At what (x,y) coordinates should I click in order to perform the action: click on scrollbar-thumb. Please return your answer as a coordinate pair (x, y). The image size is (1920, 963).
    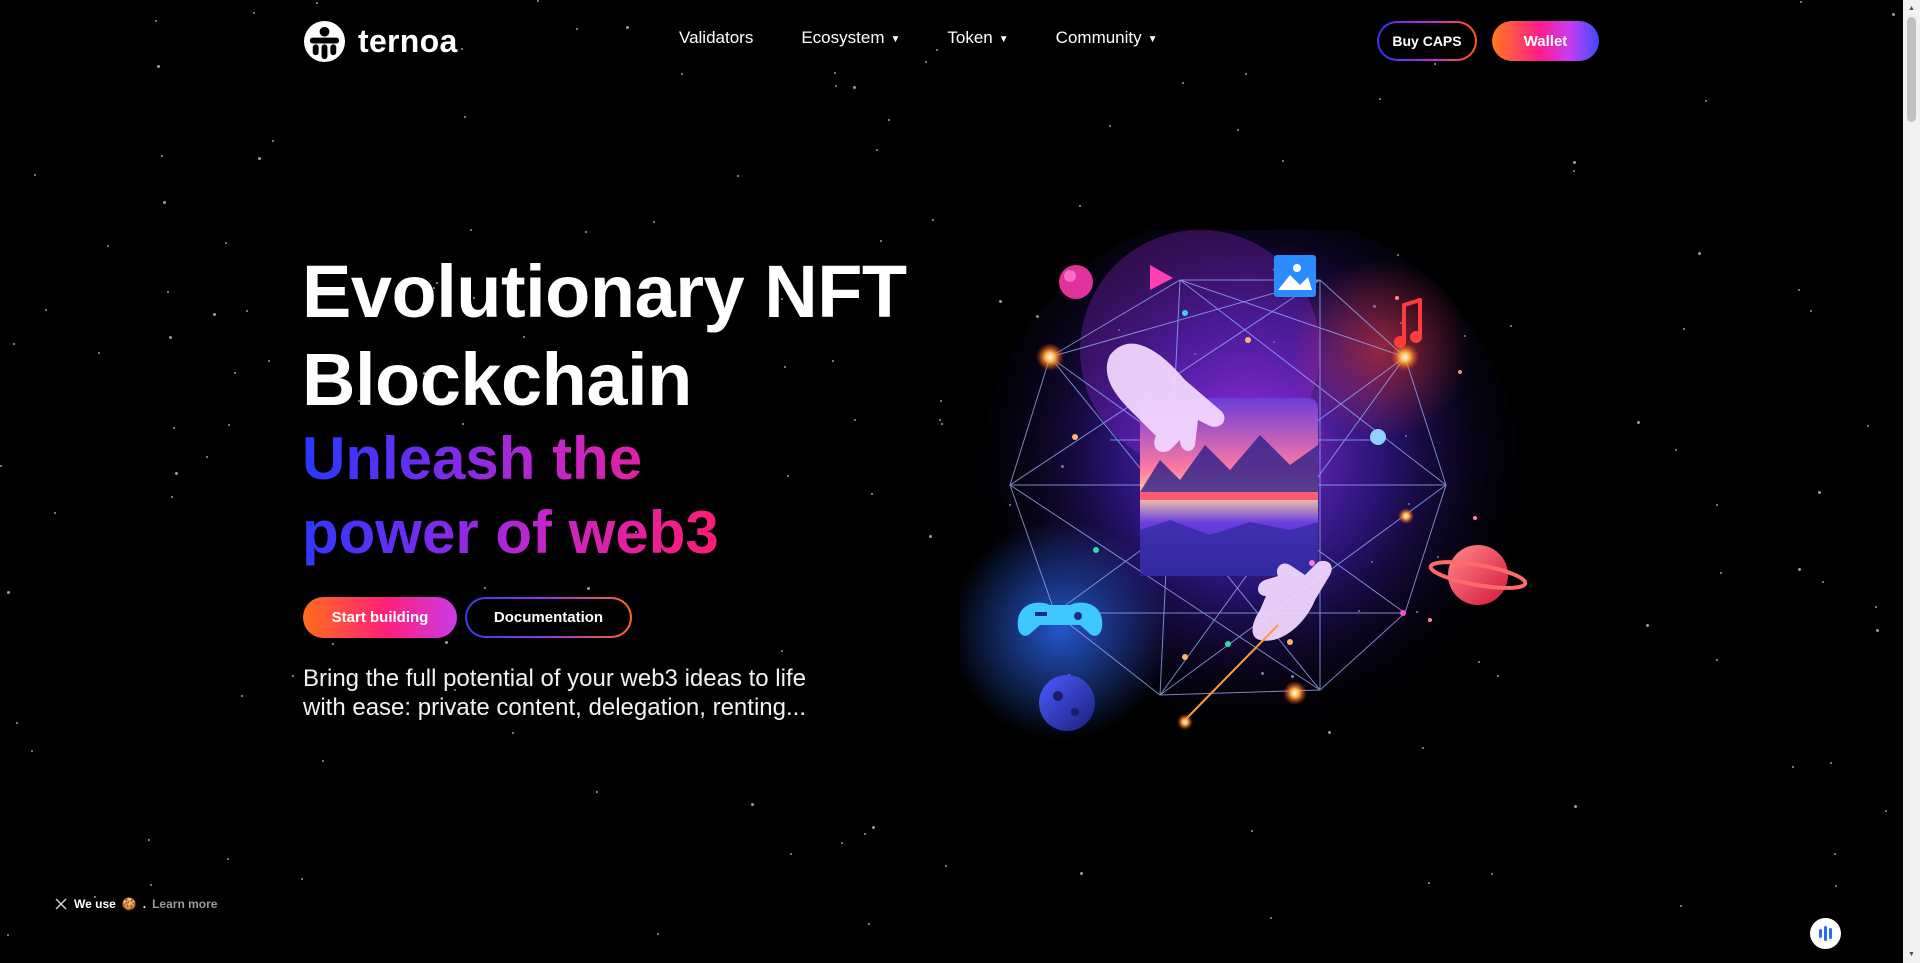
    Looking at the image, I should click on (1911, 69).